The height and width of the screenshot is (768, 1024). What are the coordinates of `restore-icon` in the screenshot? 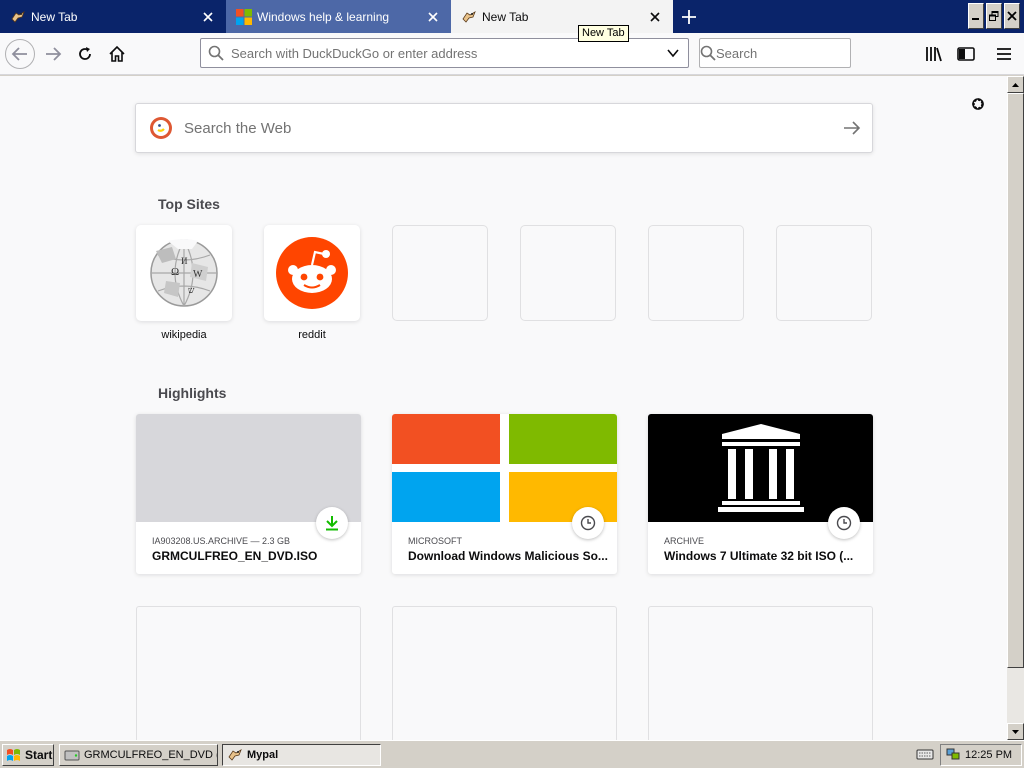 It's located at (994, 16).